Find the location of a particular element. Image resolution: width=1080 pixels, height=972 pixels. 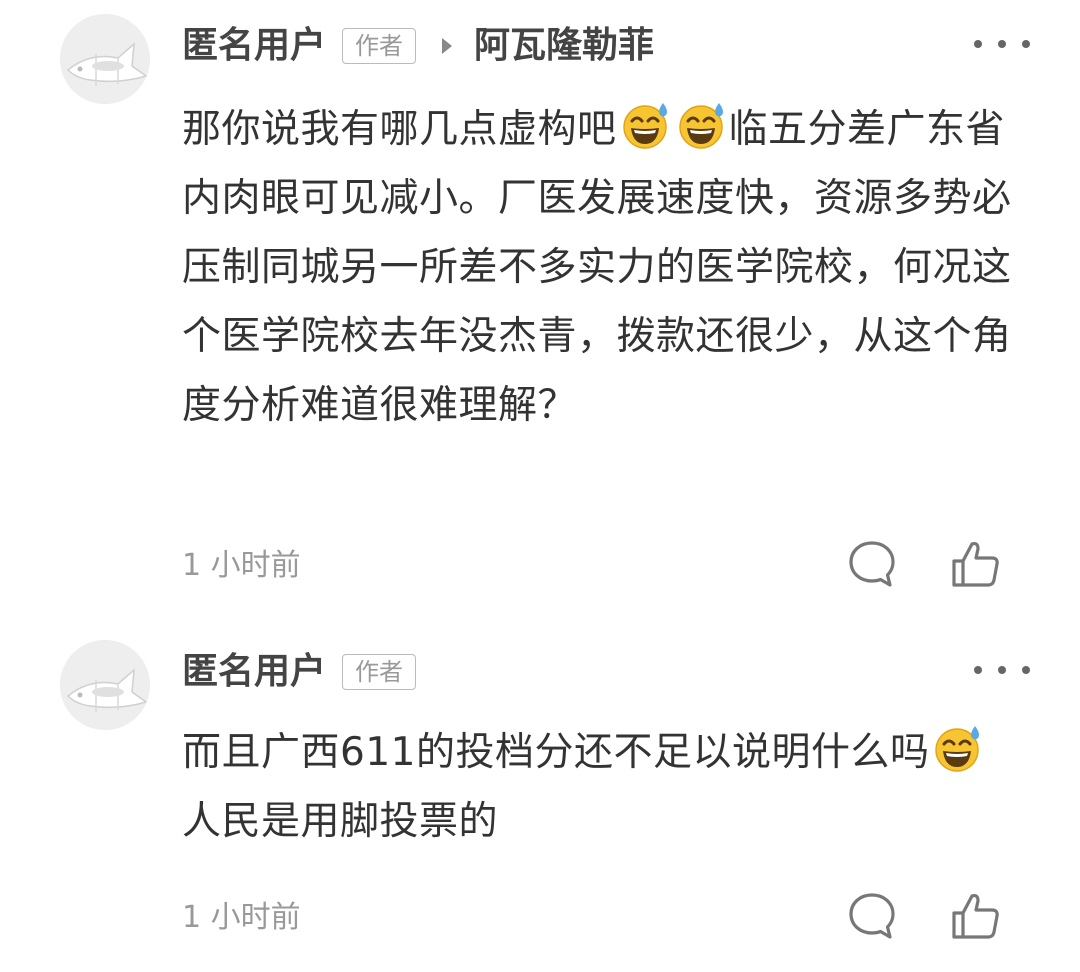

comment-header: 匿名用户 作者 阿瓦隆勒菲 is located at coordinates (606, 46).